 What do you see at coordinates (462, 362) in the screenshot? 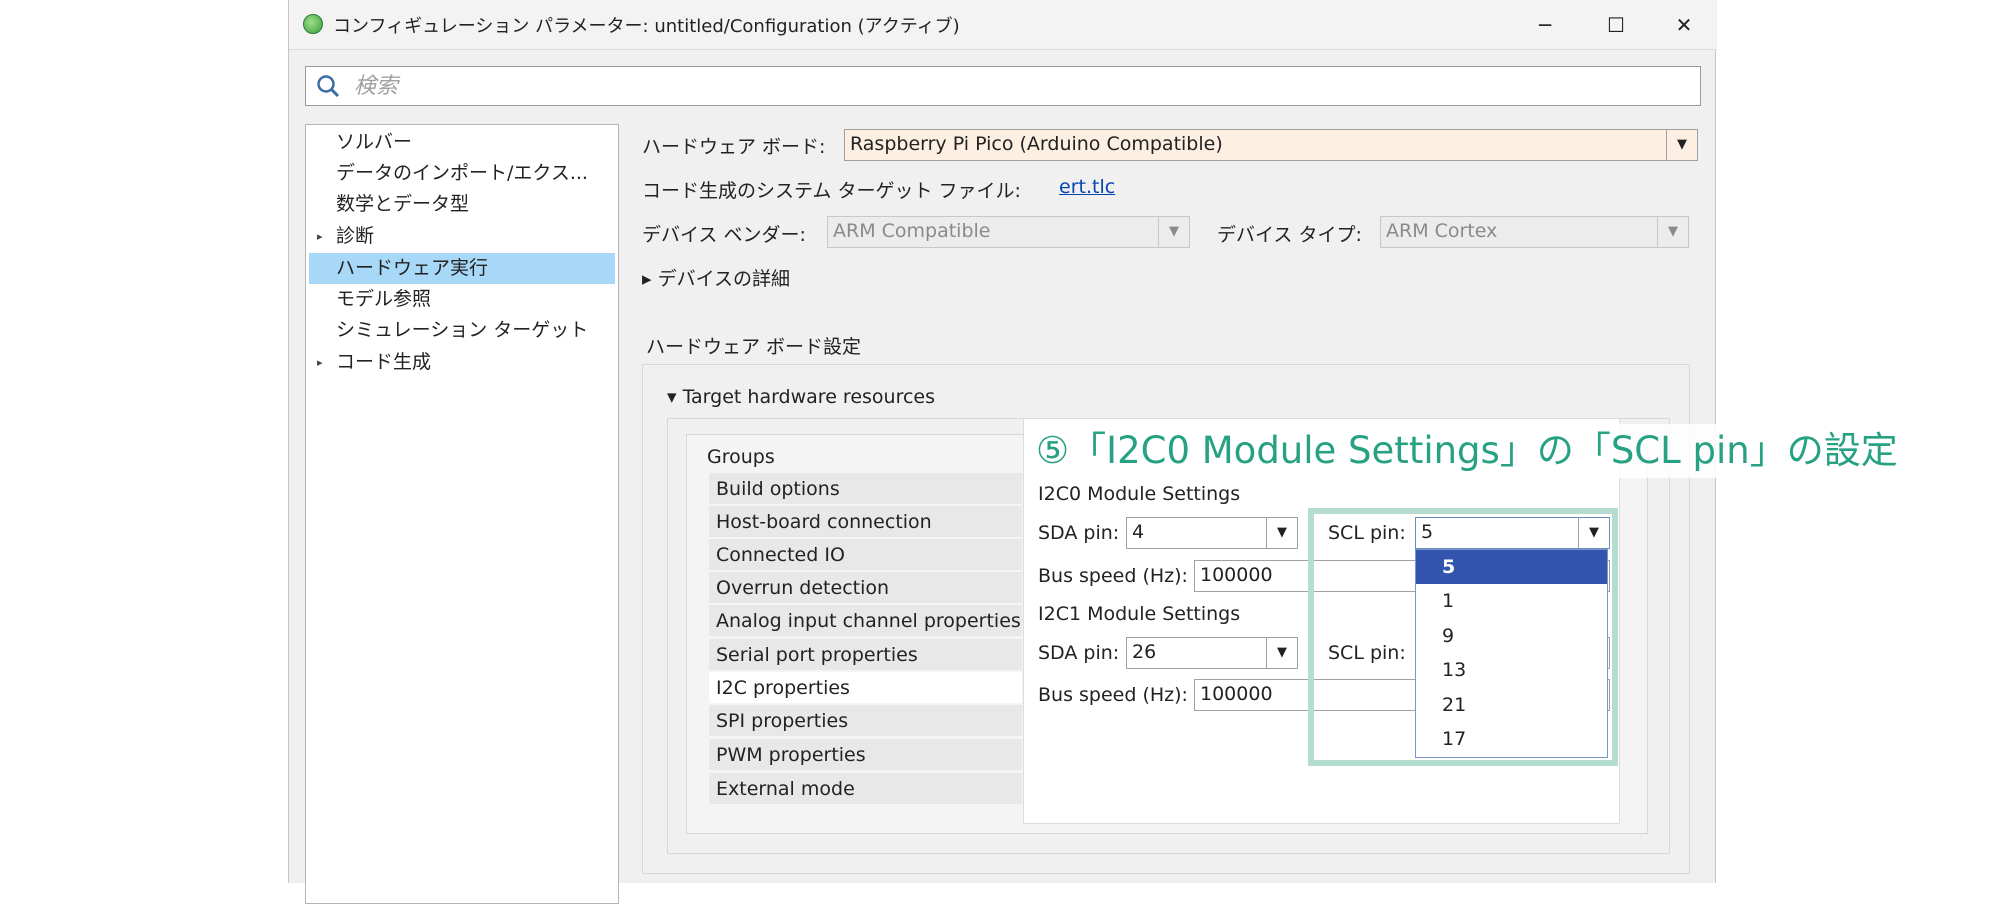
I see `tree-item-code-generation: ▸ コード生成` at bounding box center [462, 362].